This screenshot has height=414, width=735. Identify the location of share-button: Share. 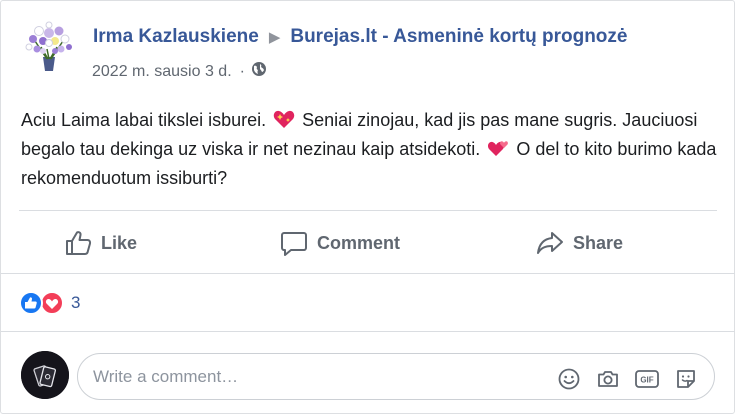
(579, 243).